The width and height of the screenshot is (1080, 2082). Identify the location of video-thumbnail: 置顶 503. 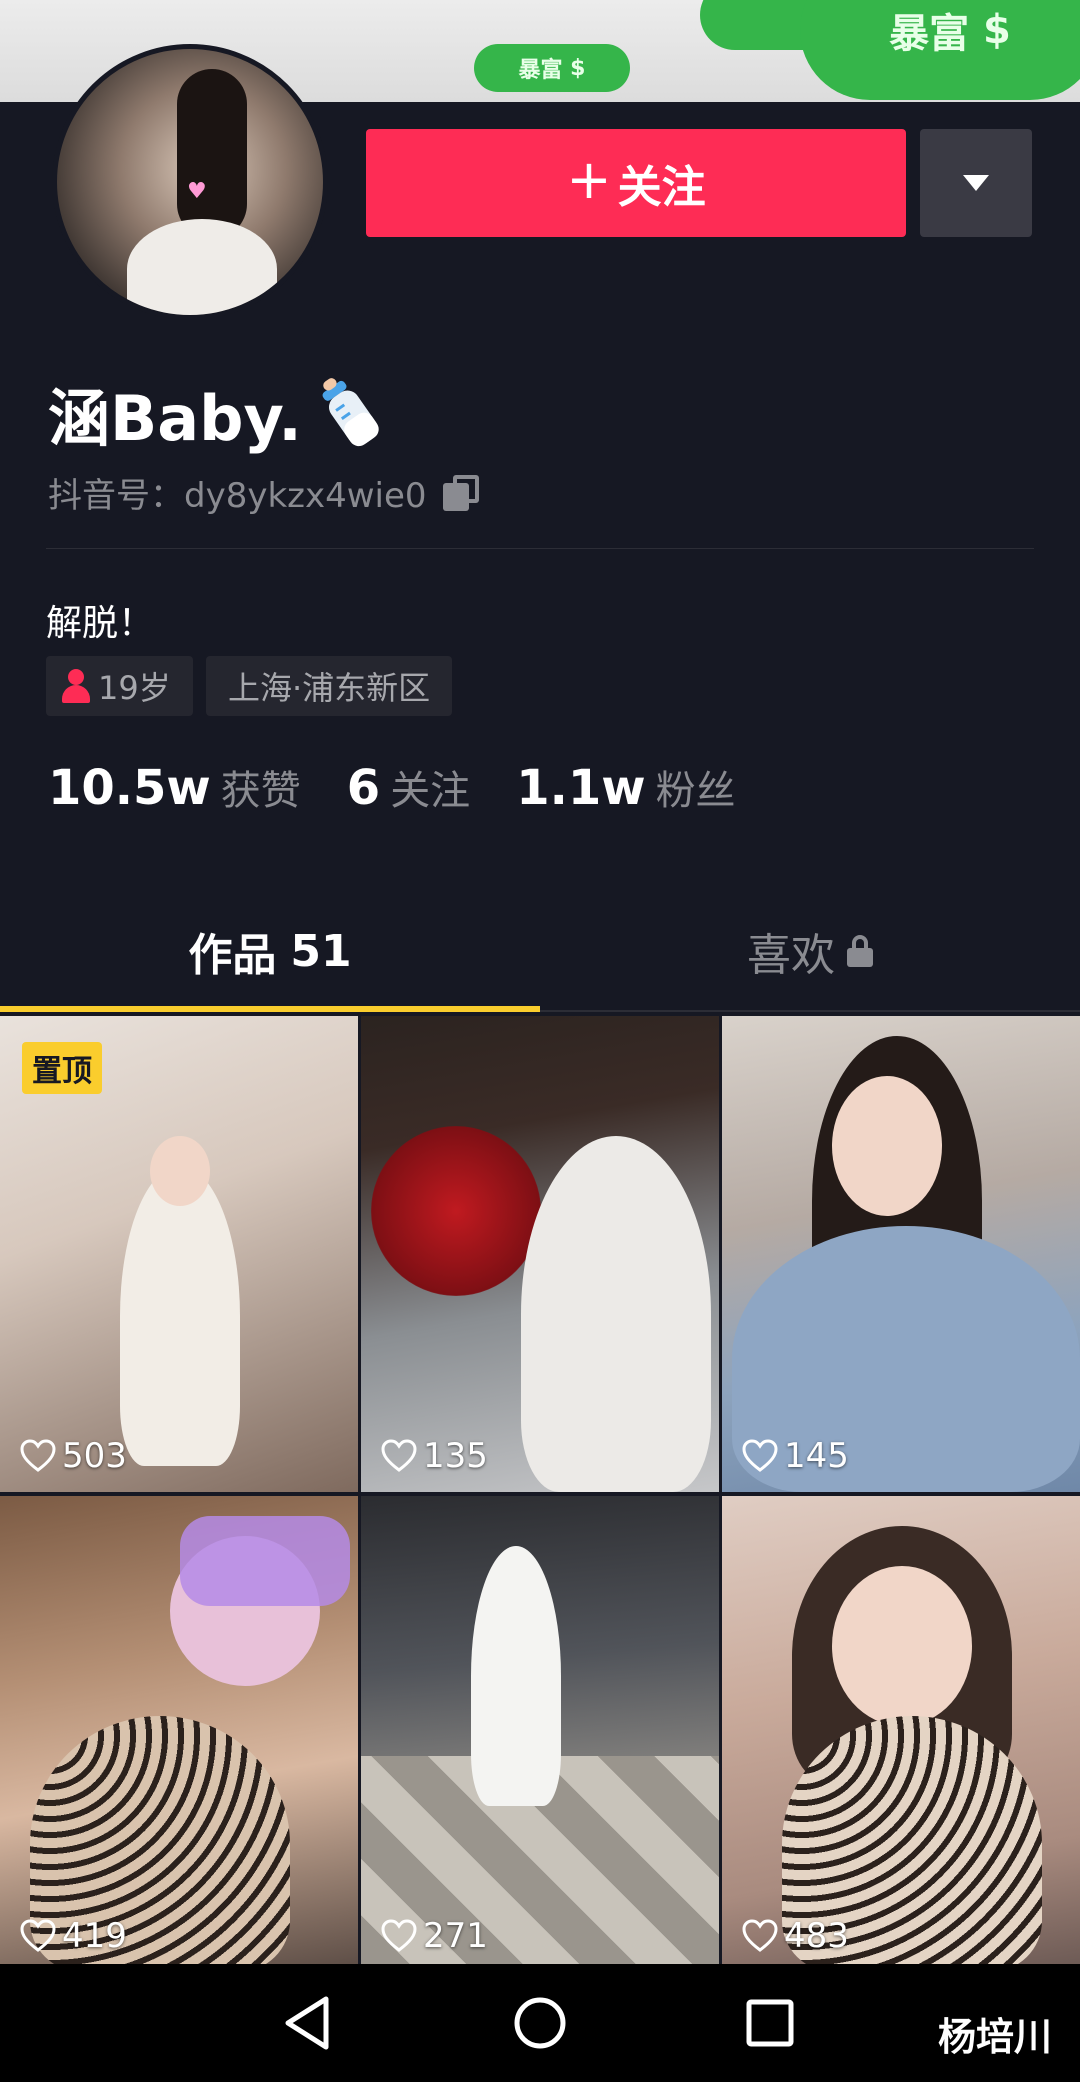
(179, 1254).